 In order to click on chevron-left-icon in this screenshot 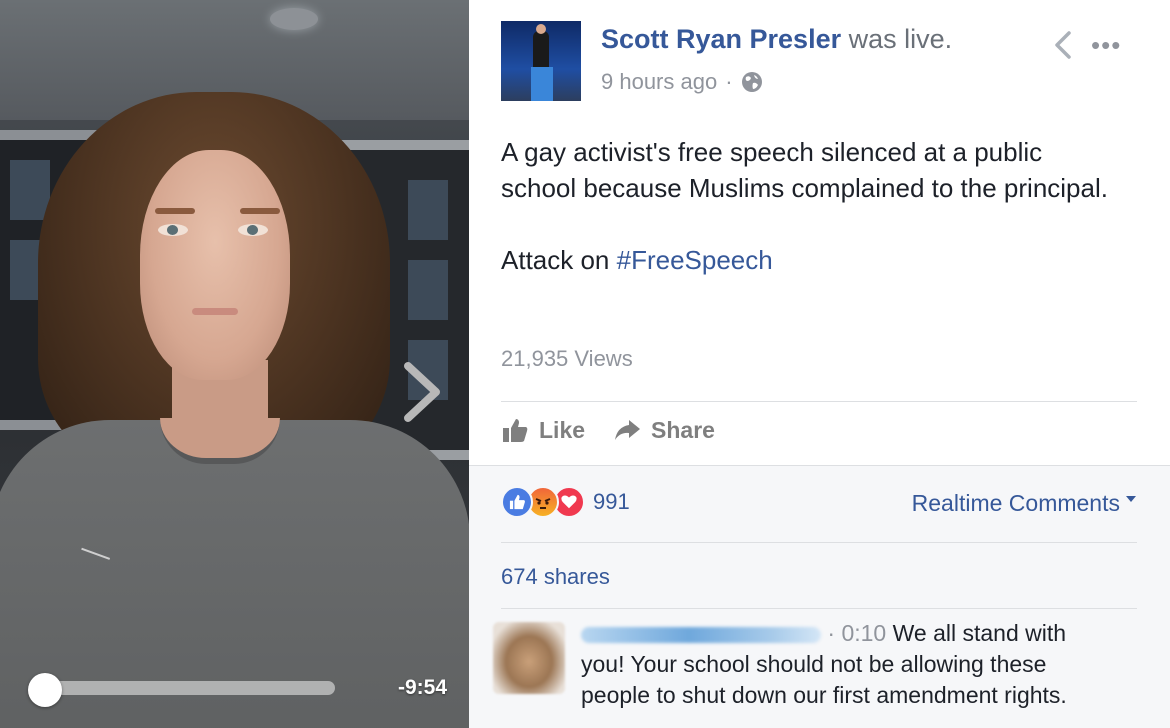, I will do `click(1063, 45)`.